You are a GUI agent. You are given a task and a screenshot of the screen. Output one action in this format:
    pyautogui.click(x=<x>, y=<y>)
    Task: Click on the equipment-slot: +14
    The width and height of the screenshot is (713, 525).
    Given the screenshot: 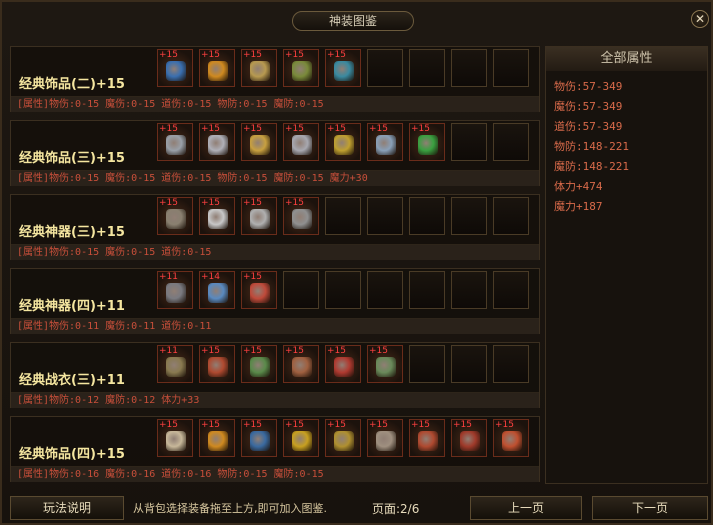 What is the action you would take?
    pyautogui.click(x=217, y=290)
    